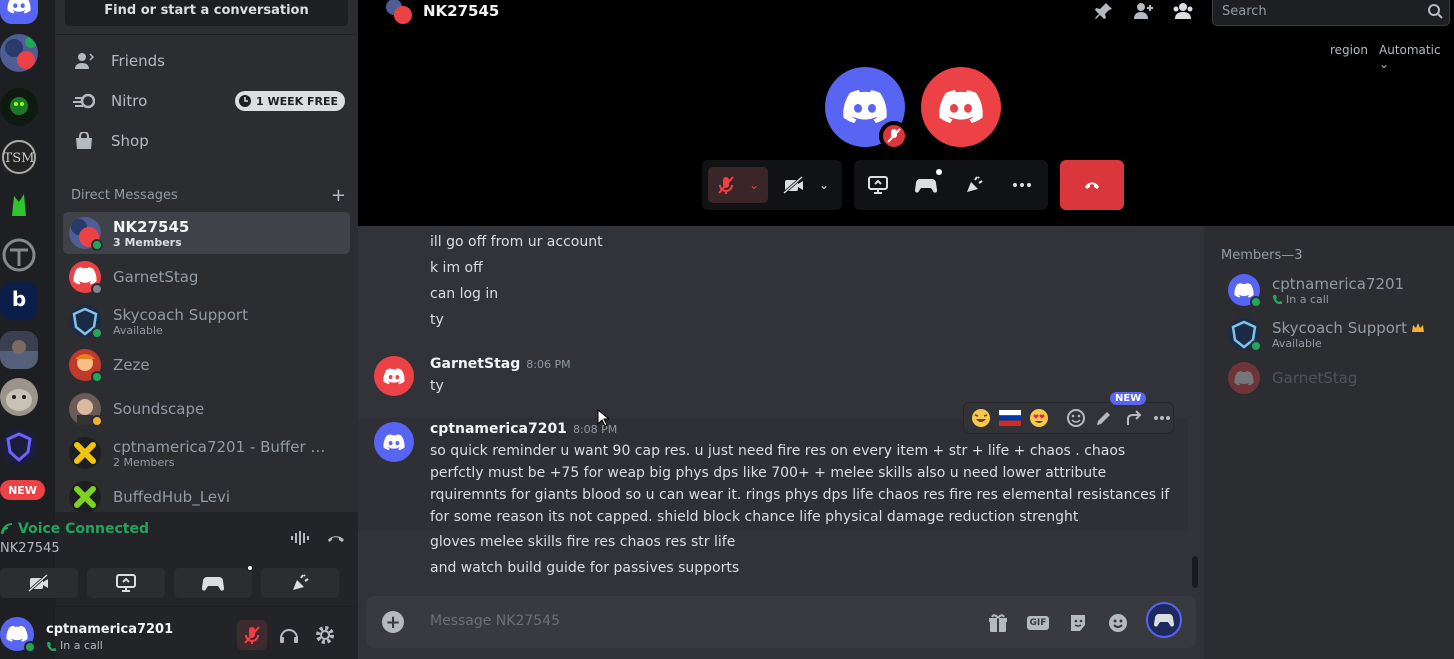  I want to click on create-dm-icon: +, so click(338, 196).